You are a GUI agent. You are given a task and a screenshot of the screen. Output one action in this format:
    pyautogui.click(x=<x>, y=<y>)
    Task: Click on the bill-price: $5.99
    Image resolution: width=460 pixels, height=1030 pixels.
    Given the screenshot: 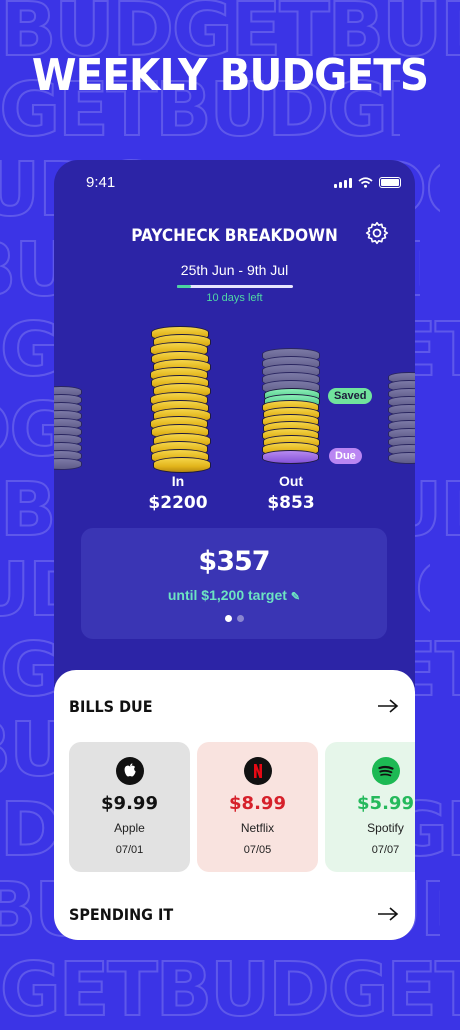 What is the action you would take?
    pyautogui.click(x=385, y=803)
    